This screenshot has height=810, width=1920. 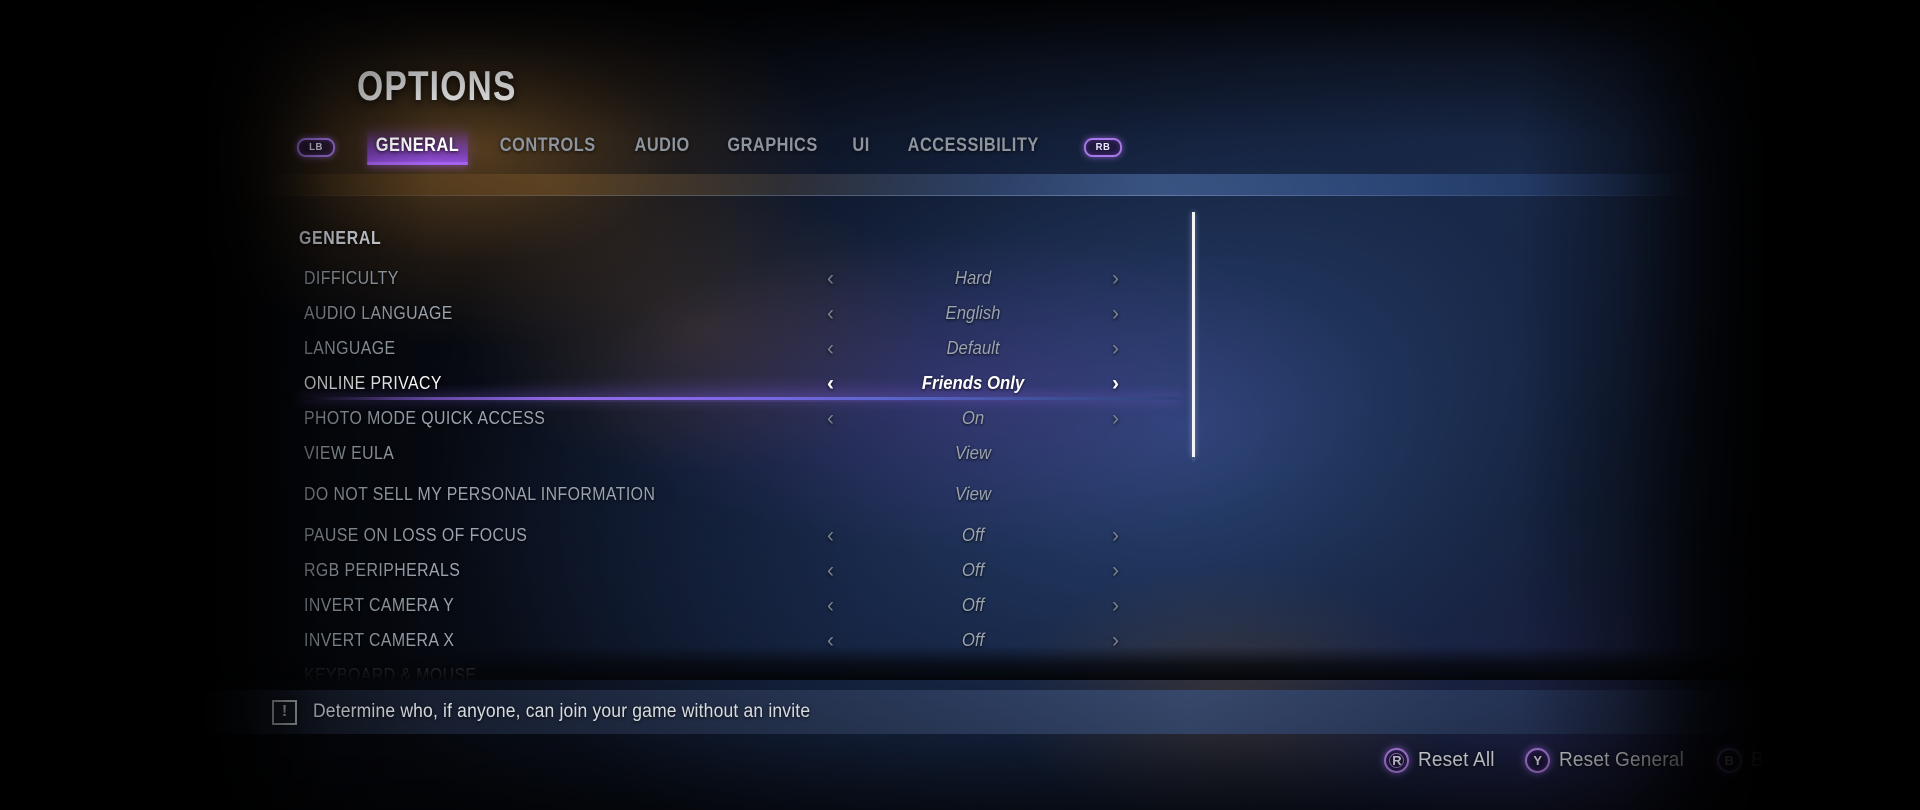 What do you see at coordinates (1103, 147) in the screenshot?
I see `right-bumper-icon: RB` at bounding box center [1103, 147].